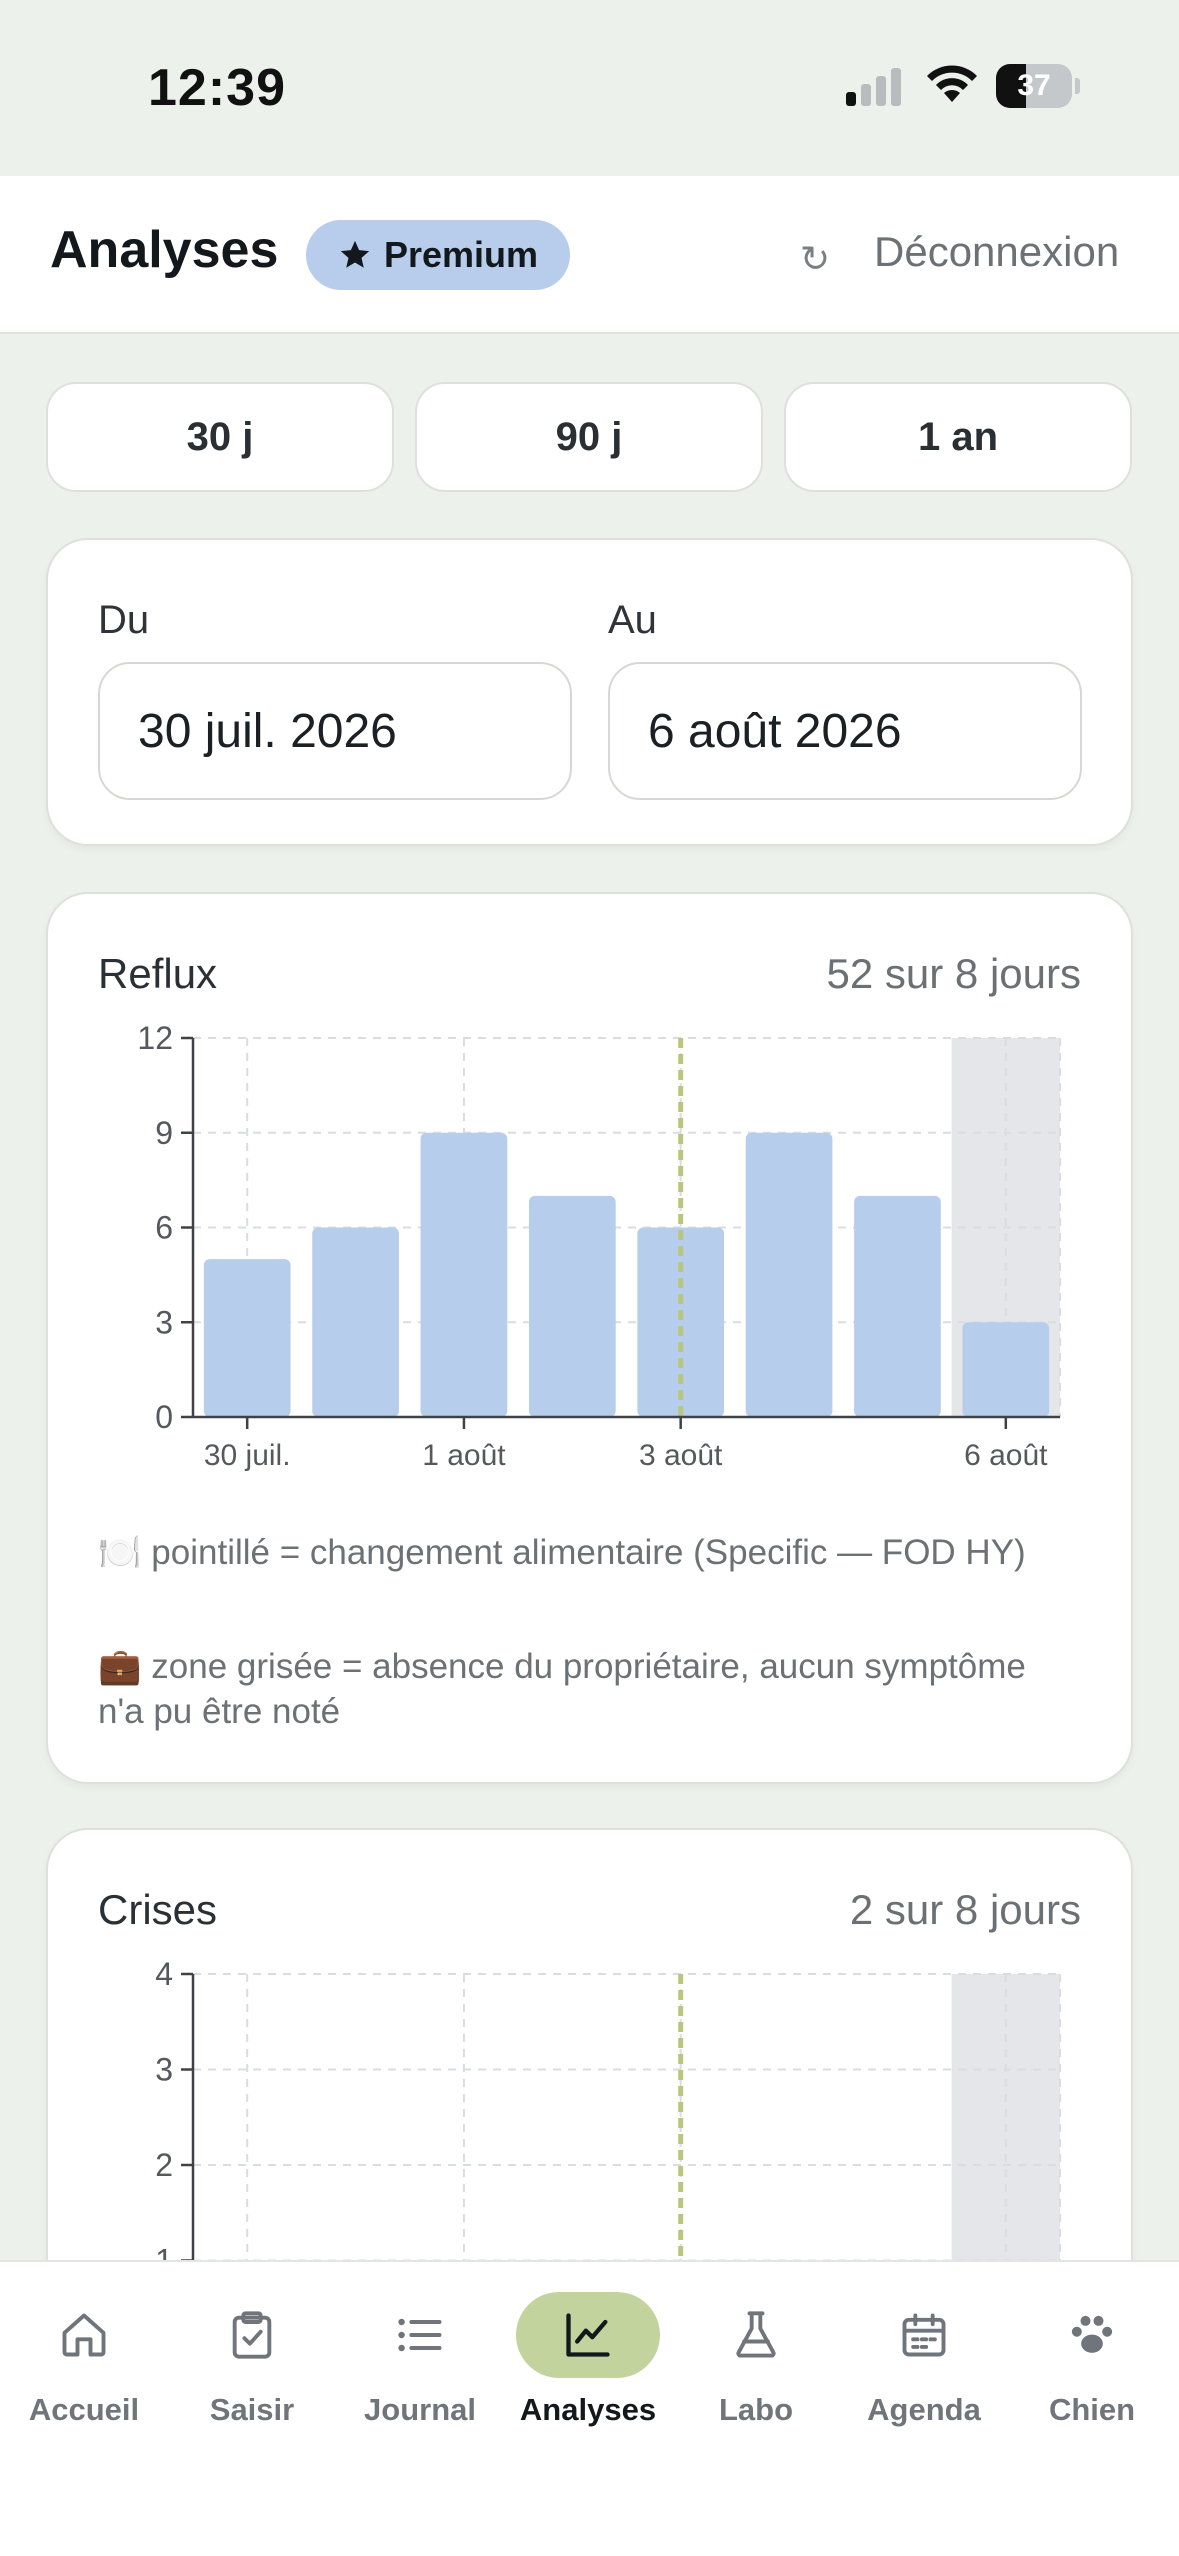 This screenshot has width=1179, height=2556. What do you see at coordinates (589, 88) in the screenshot?
I see `status-bar: 12:39 37` at bounding box center [589, 88].